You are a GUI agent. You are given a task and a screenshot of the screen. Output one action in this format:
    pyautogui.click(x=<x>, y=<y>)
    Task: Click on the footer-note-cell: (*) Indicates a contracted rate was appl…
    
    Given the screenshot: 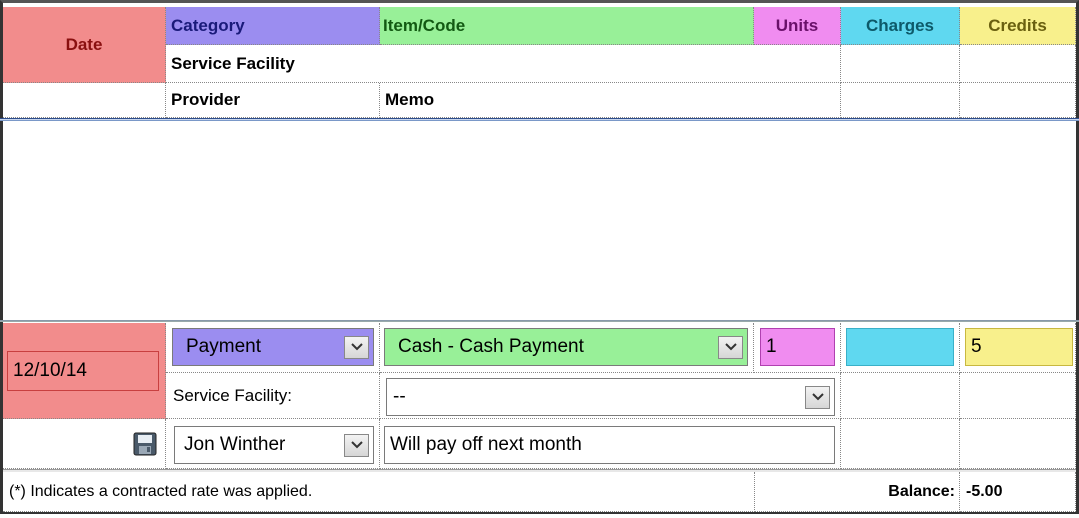 What is the action you would take?
    pyautogui.click(x=379, y=492)
    